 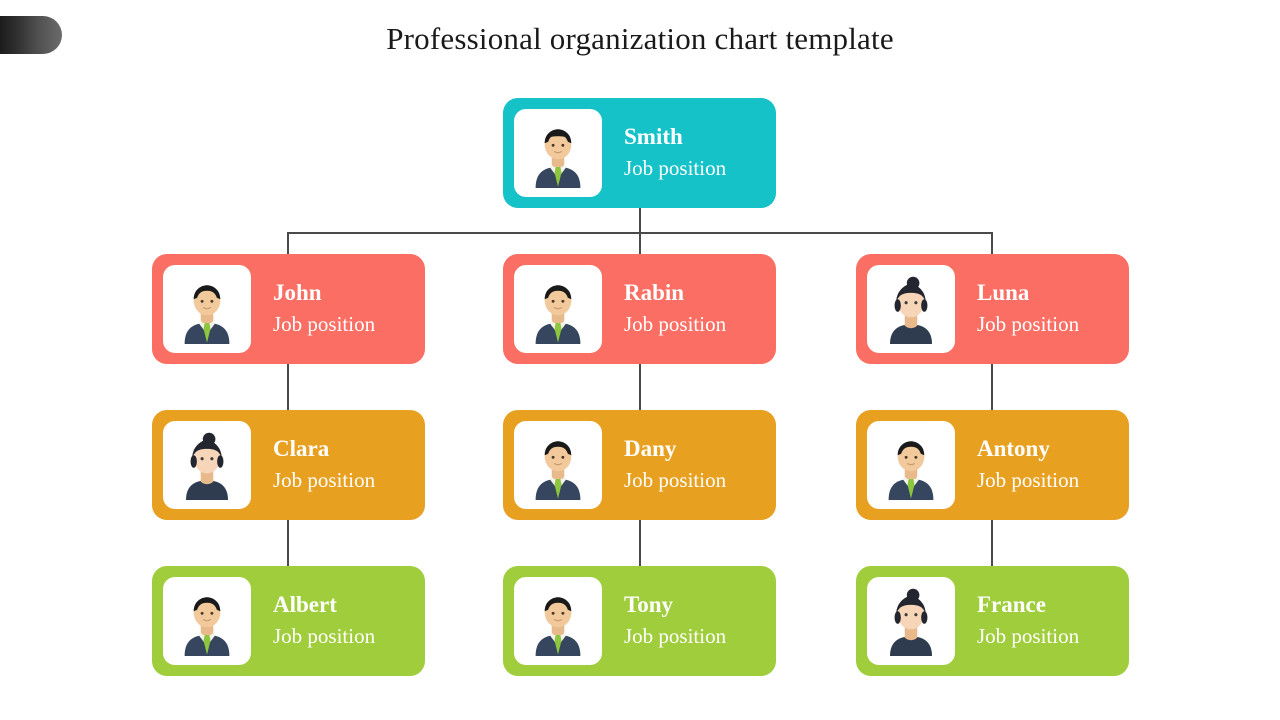 I want to click on org-node-info: Antony Job position, so click(x=1042, y=465).